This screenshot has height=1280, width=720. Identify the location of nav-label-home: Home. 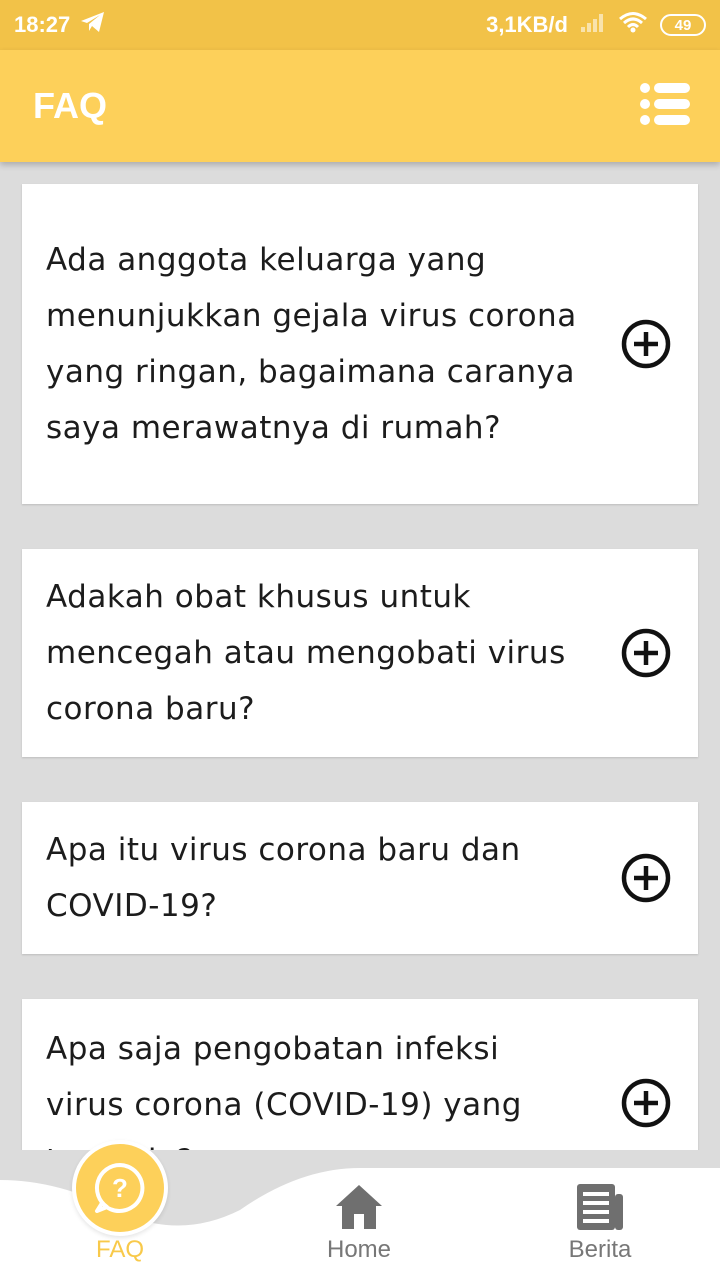
(359, 1250).